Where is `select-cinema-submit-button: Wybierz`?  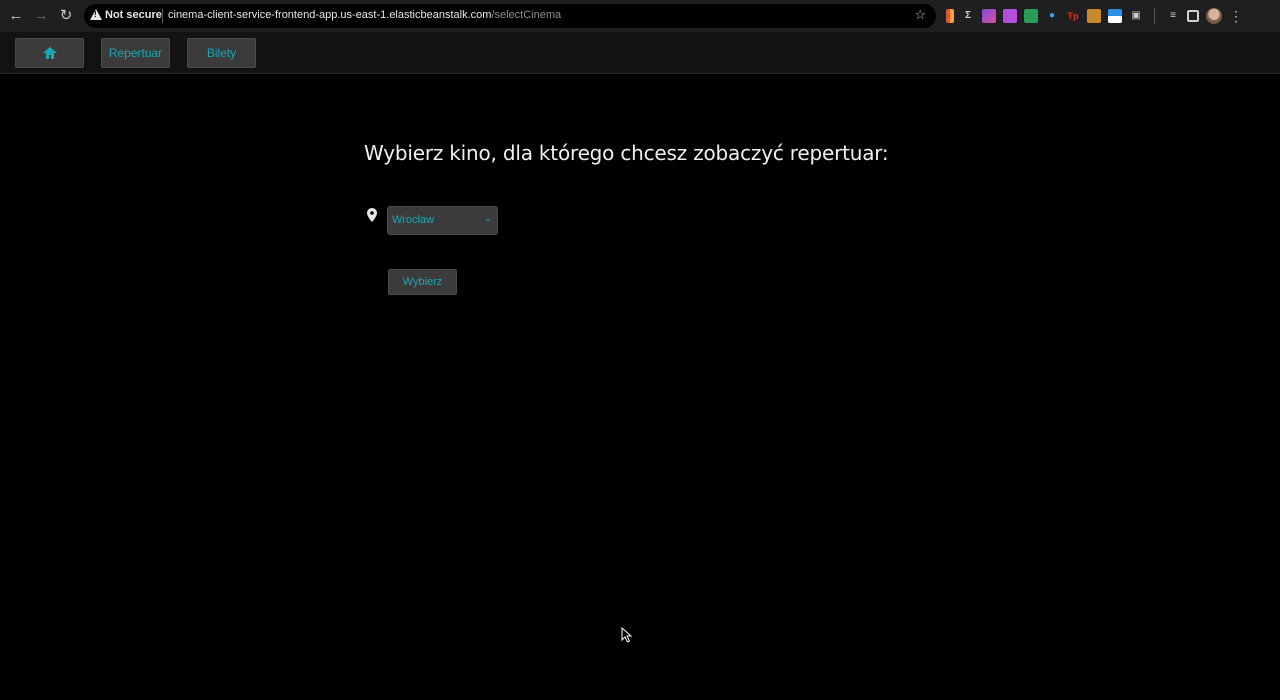 select-cinema-submit-button: Wybierz is located at coordinates (422, 282).